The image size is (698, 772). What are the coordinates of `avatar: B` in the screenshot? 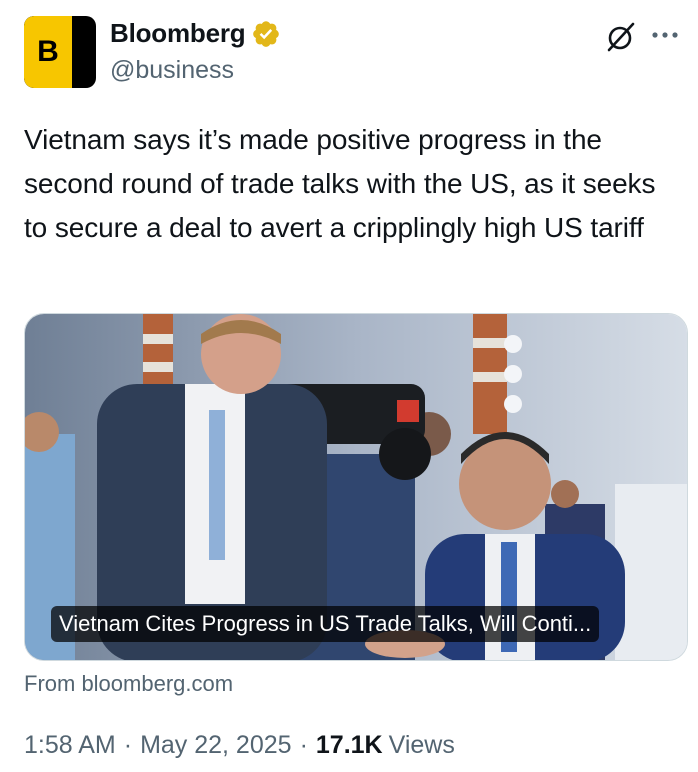 It's located at (60, 52).